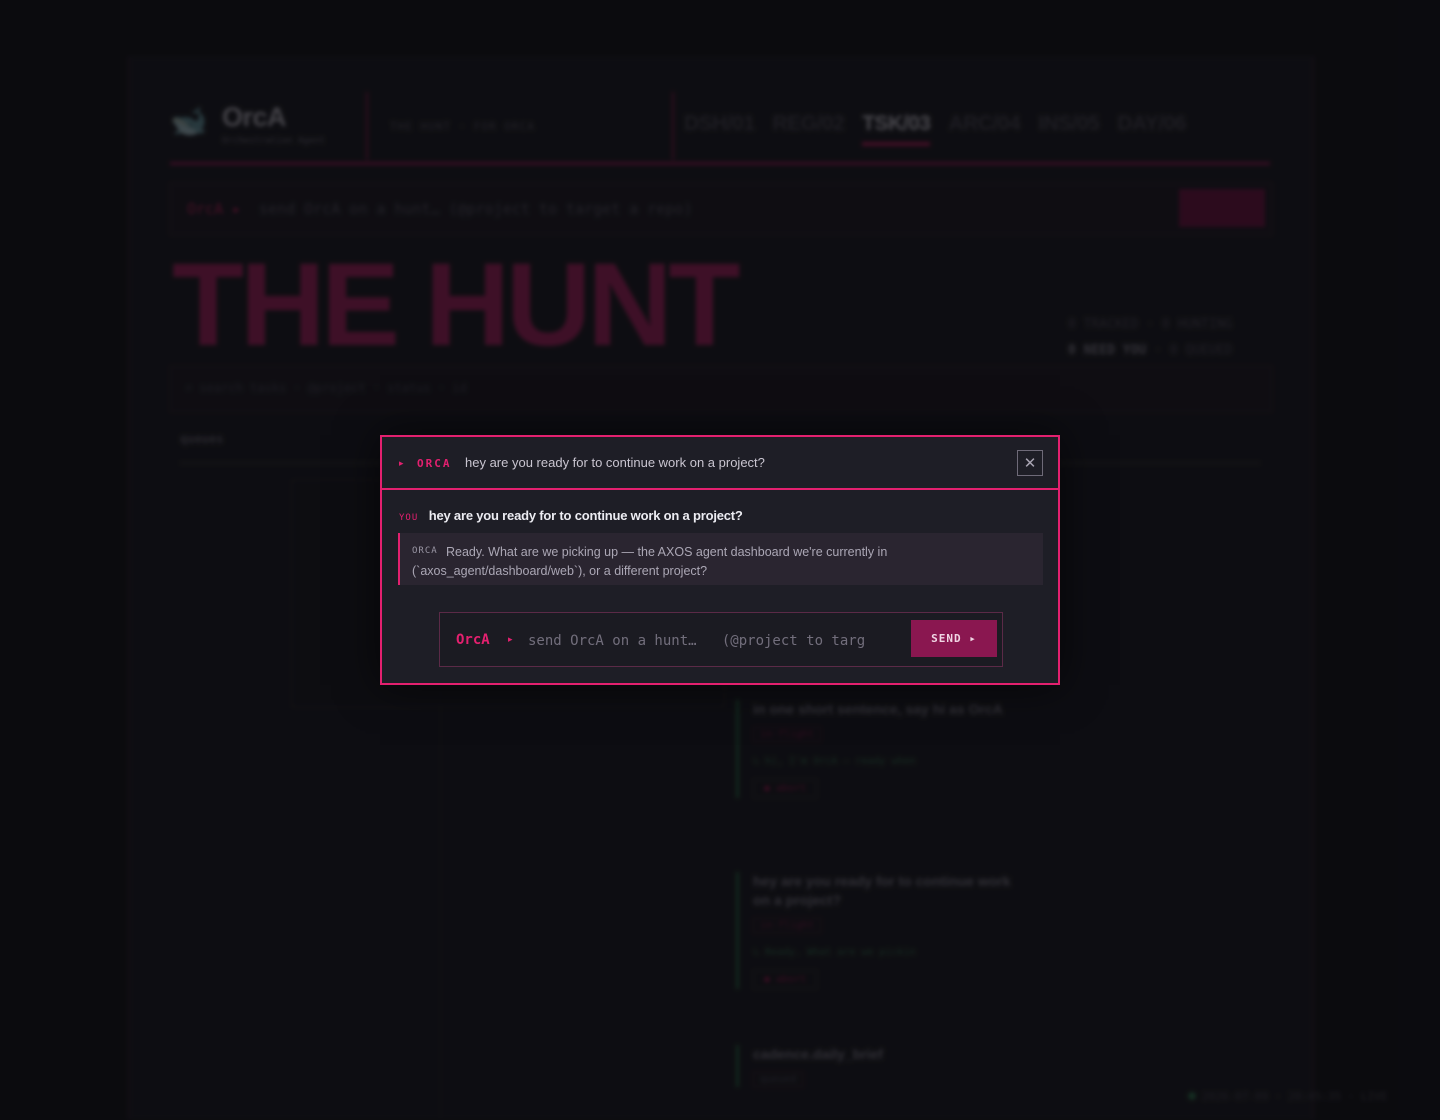 This screenshot has height=1120, width=1440. I want to click on message-input, so click(718, 641).